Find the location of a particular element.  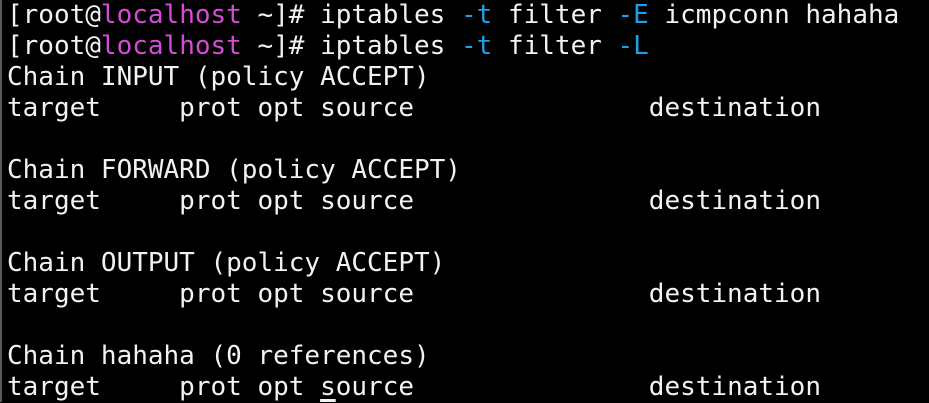

chain-table-header-with-cursor: target prot opt source destination is located at coordinates (468, 387).